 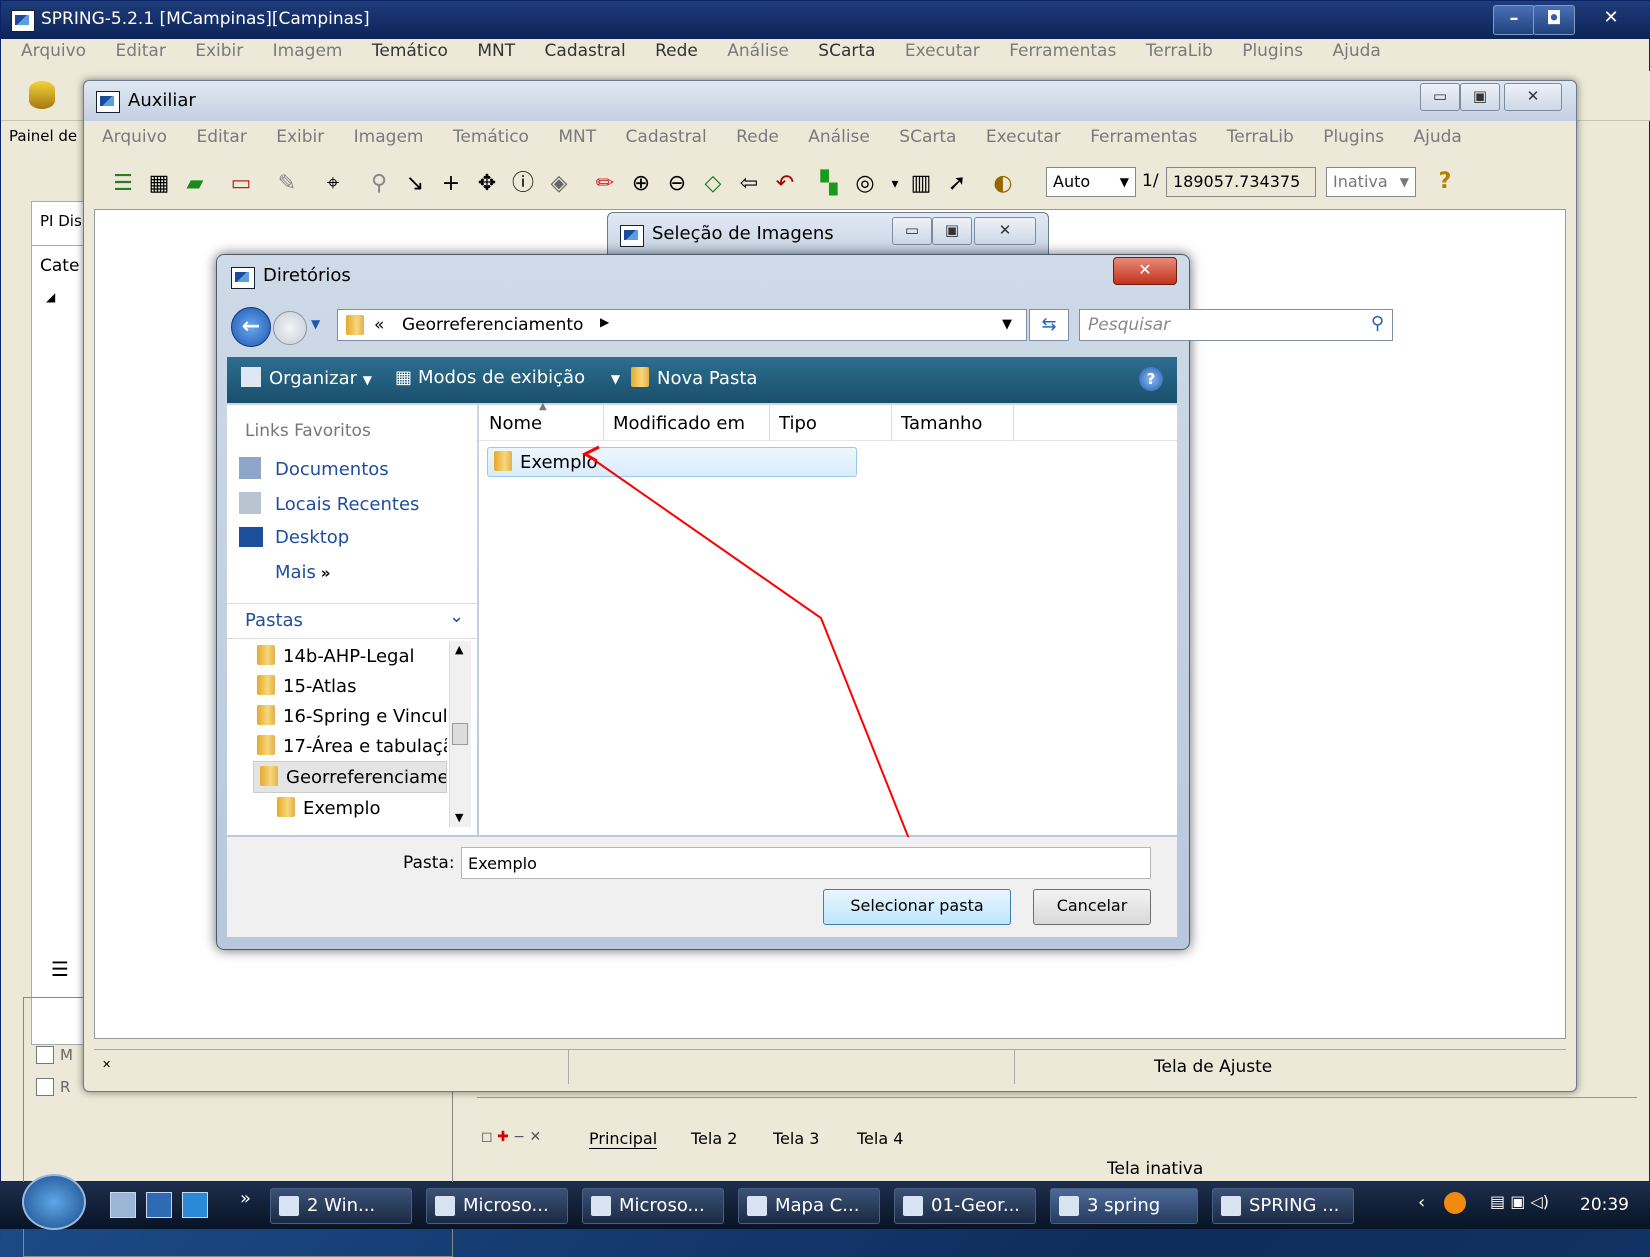 I want to click on database-icon, so click(x=42, y=95).